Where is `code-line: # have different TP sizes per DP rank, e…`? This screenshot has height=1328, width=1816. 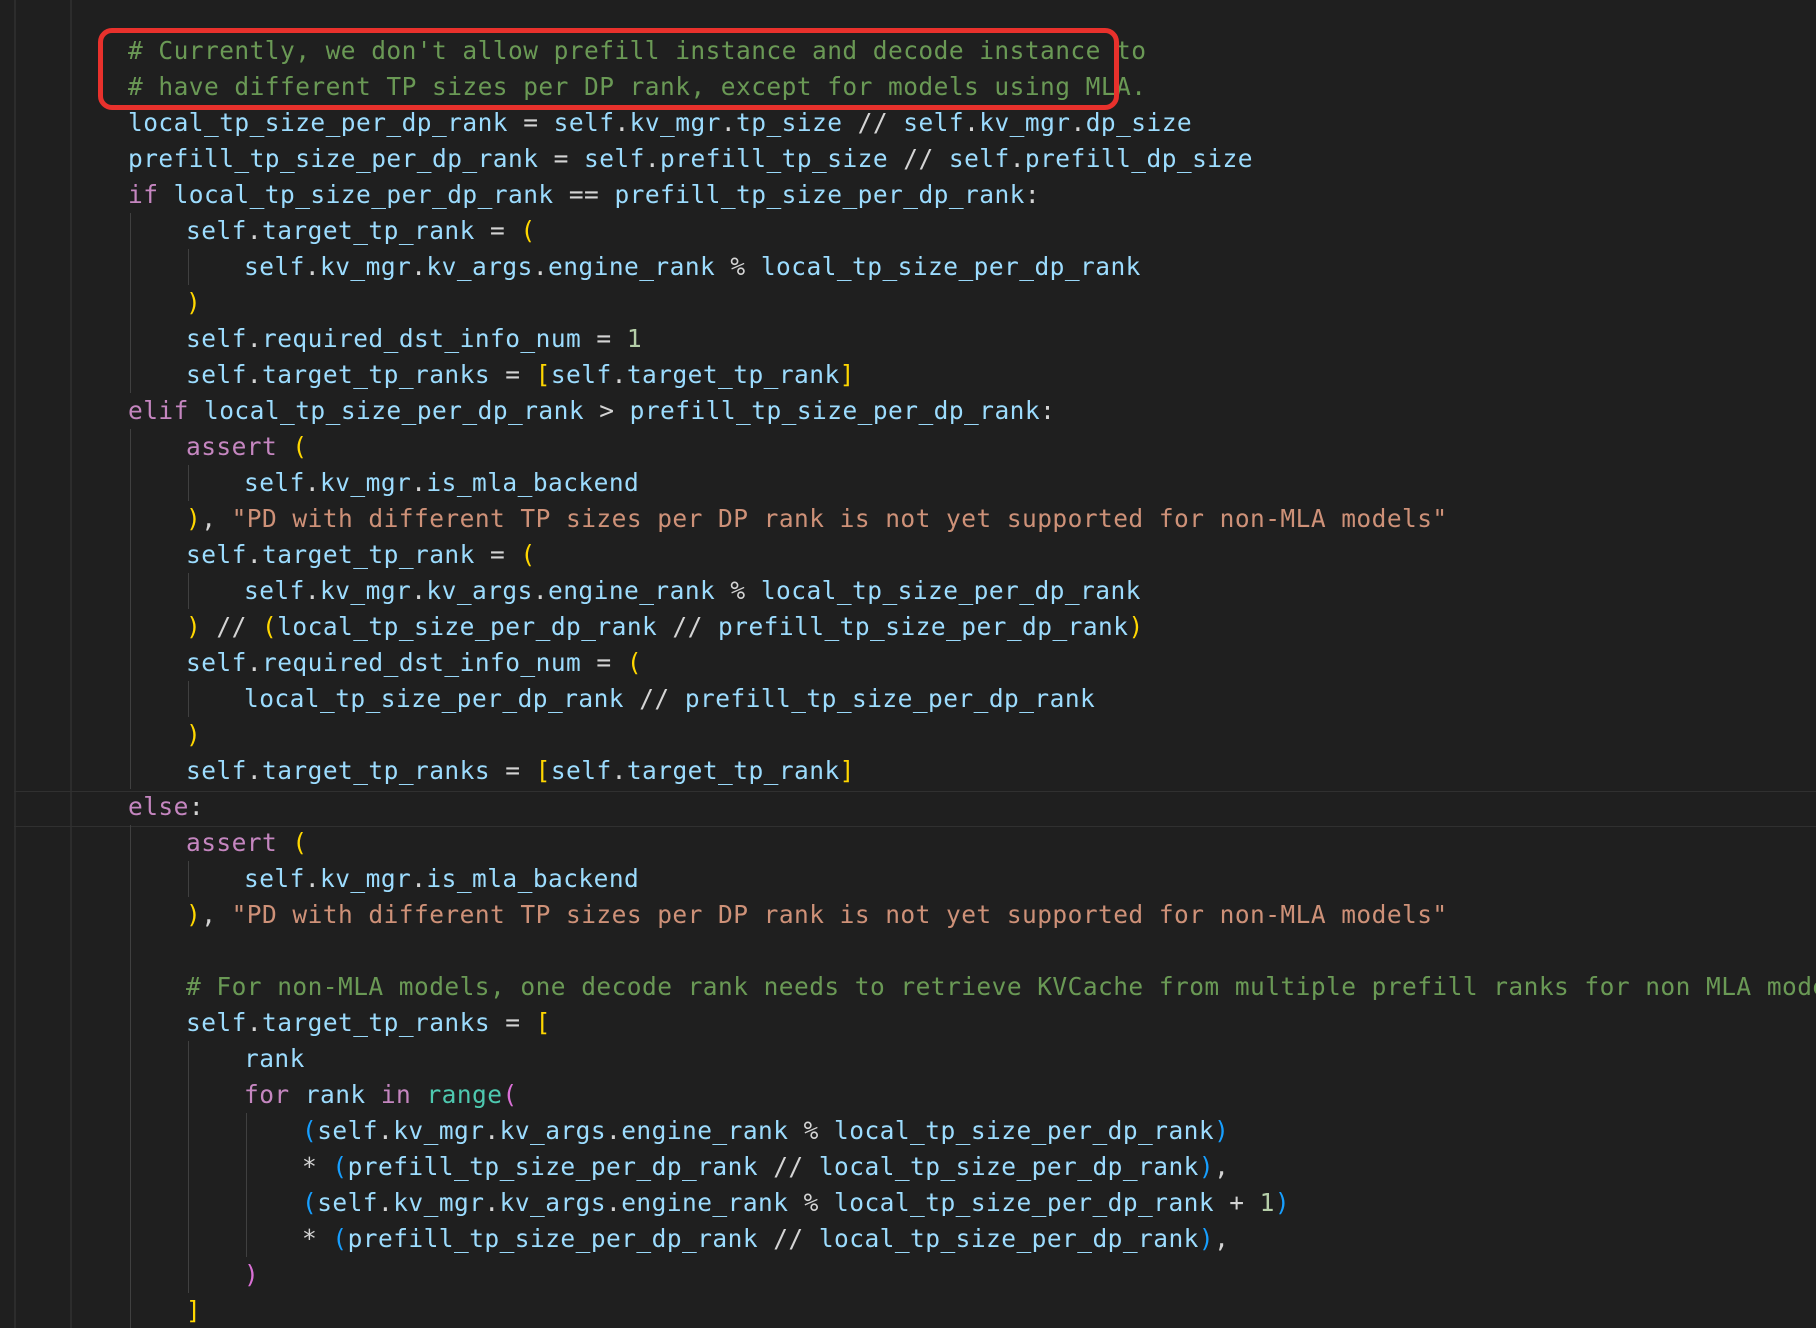
code-line: # have different TP sizes per DP rank, e… is located at coordinates (637, 87).